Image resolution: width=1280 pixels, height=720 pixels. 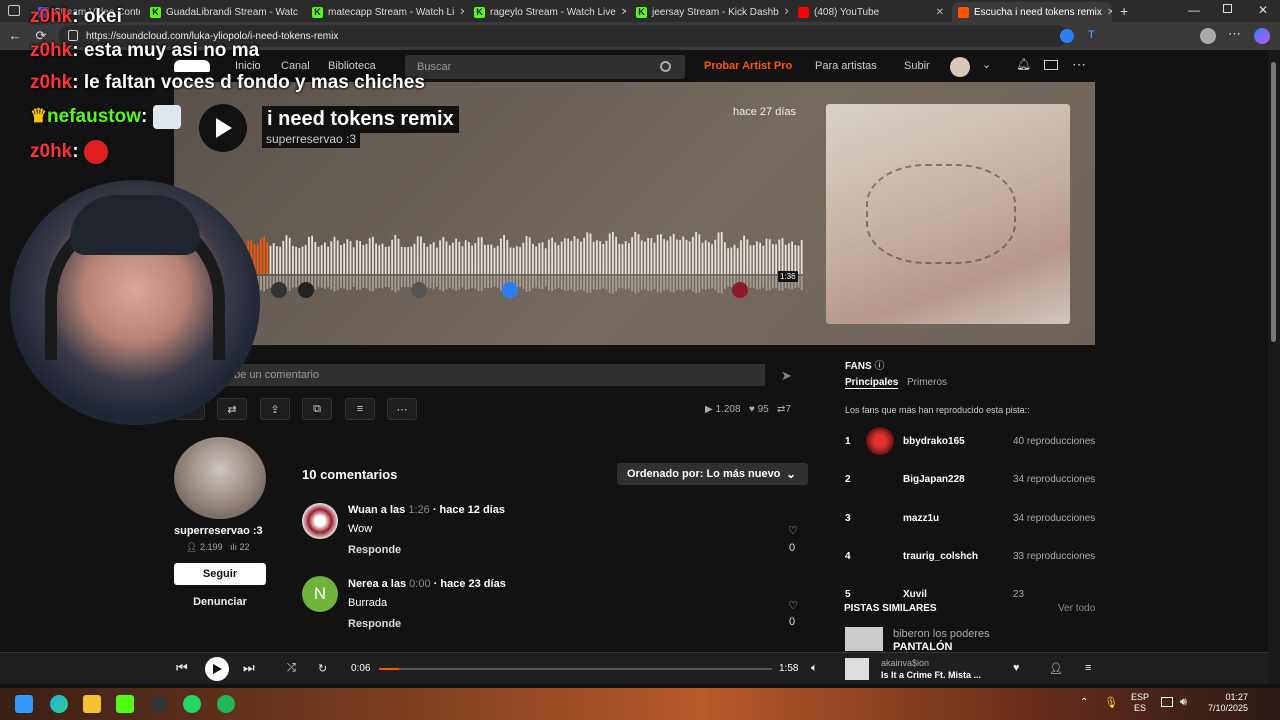 What do you see at coordinates (864, 639) in the screenshot?
I see `similar-track-artwork` at bounding box center [864, 639].